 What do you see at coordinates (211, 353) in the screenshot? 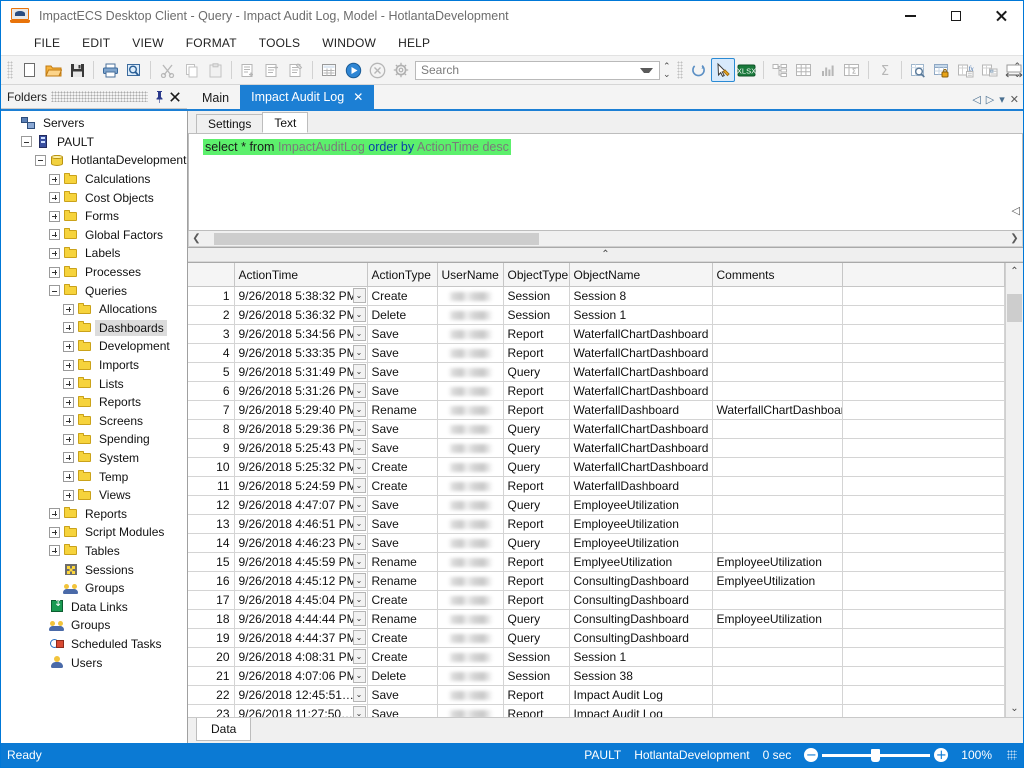
I see `row-number: 4` at bounding box center [211, 353].